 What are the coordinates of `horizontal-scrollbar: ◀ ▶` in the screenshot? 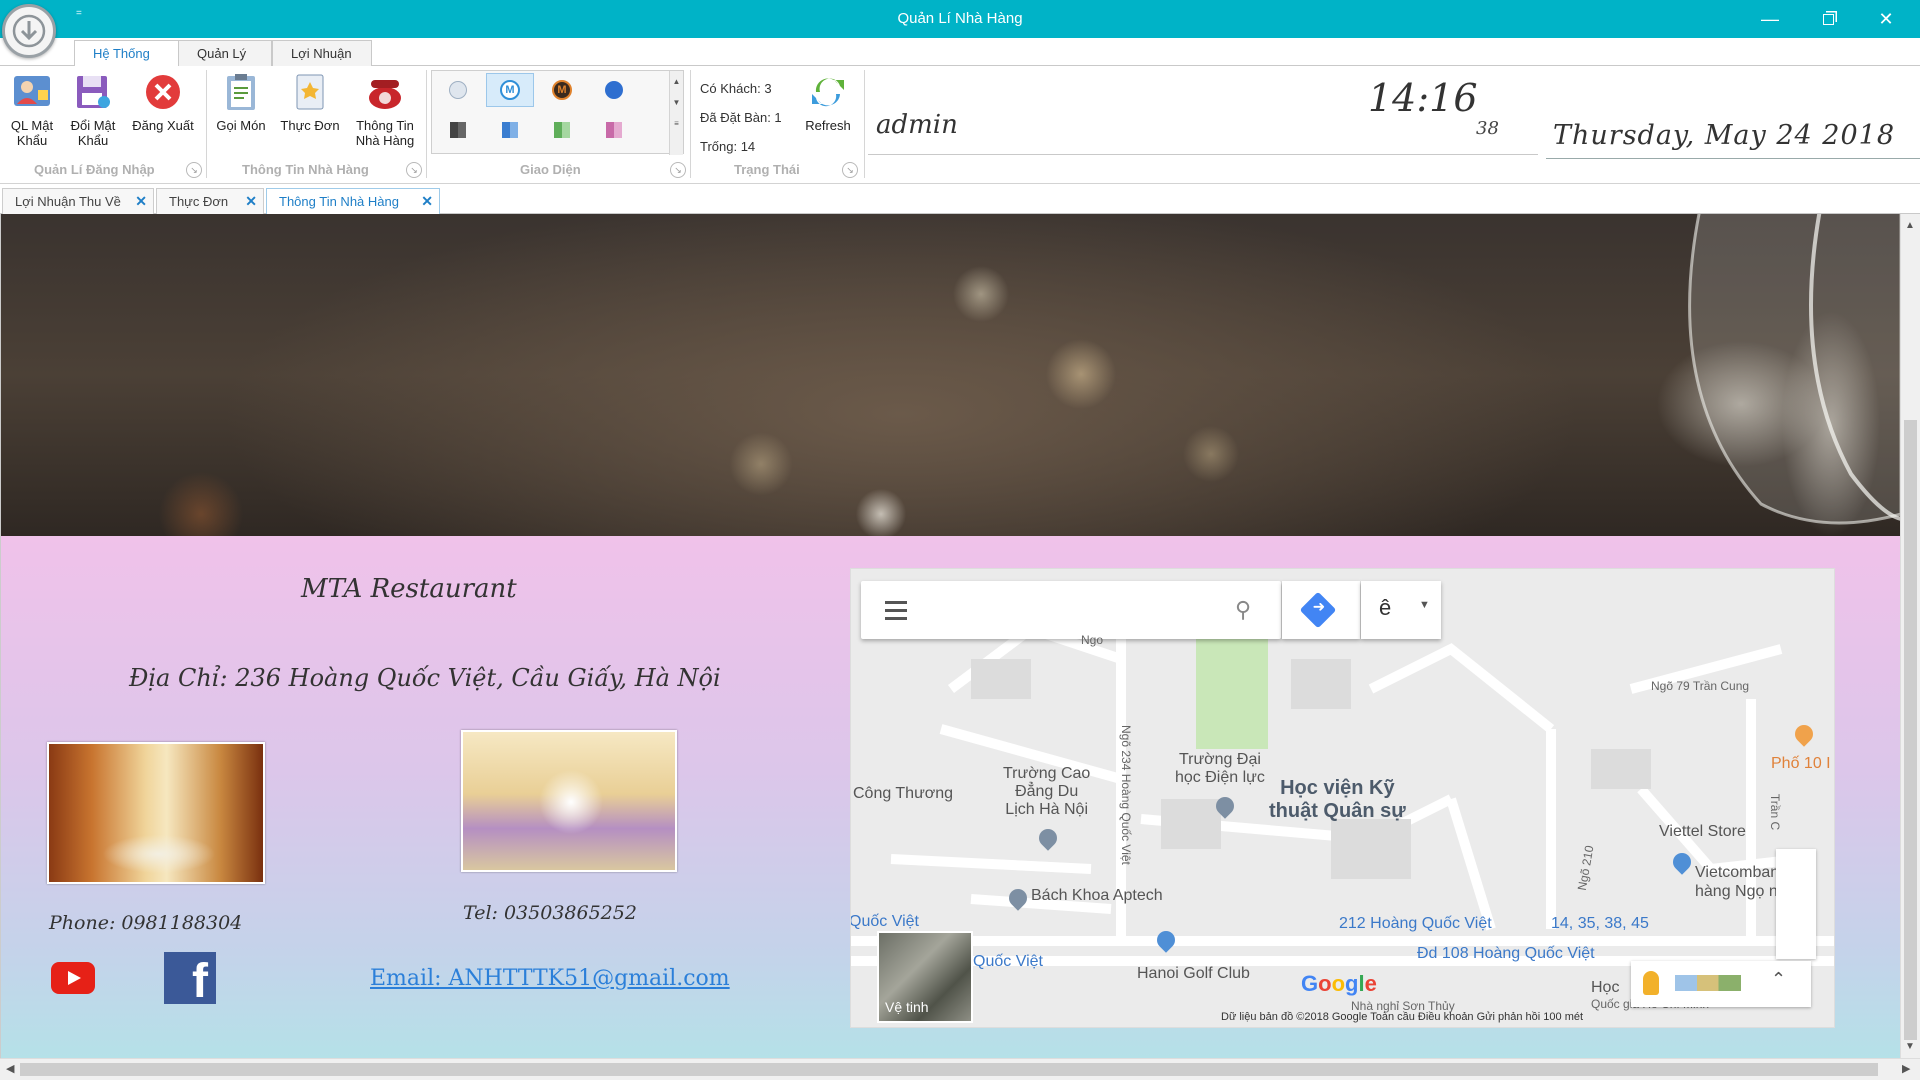 It's located at (960, 1069).